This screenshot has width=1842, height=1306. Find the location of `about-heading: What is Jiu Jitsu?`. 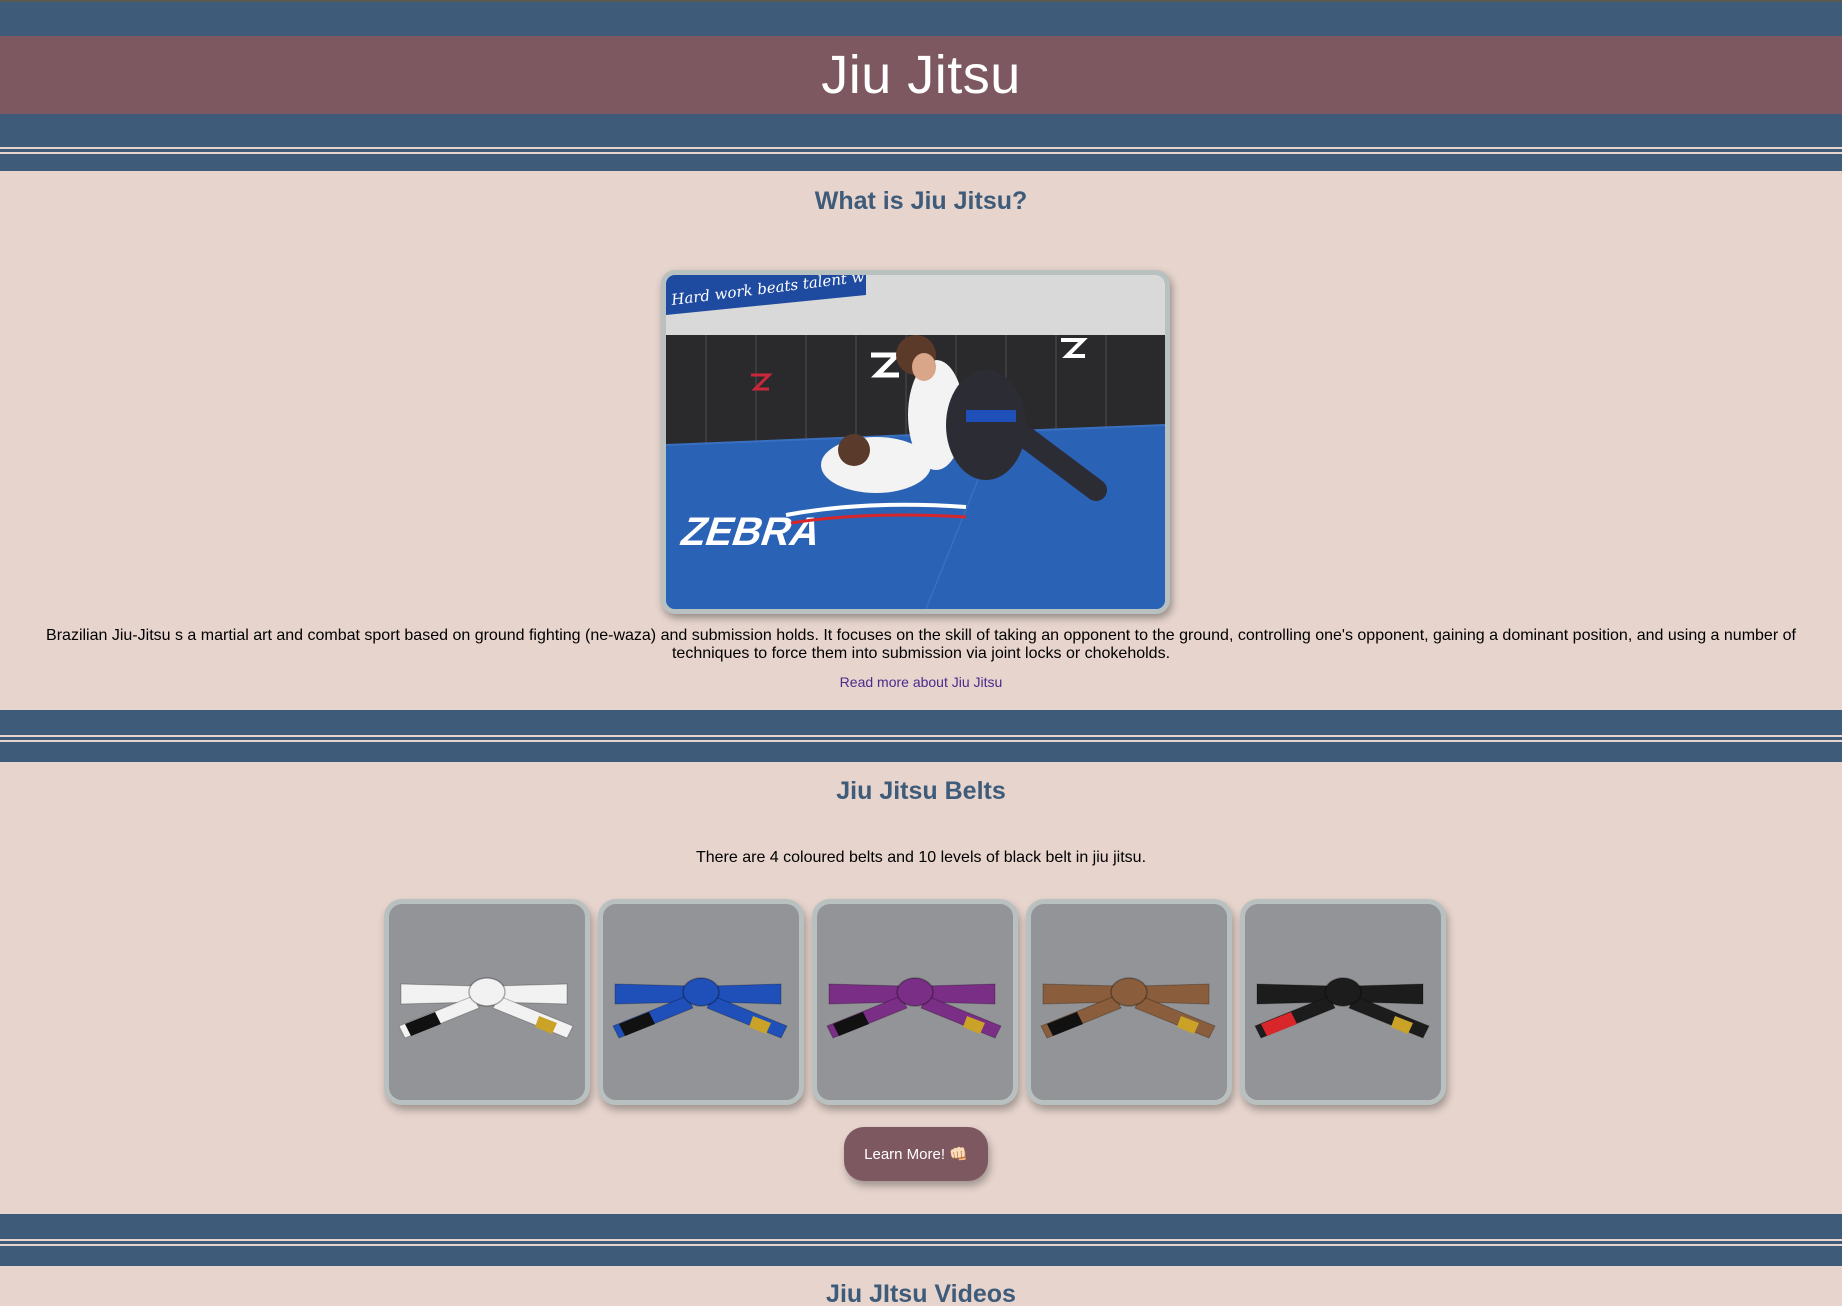

about-heading: What is Jiu Jitsu? is located at coordinates (921, 201).